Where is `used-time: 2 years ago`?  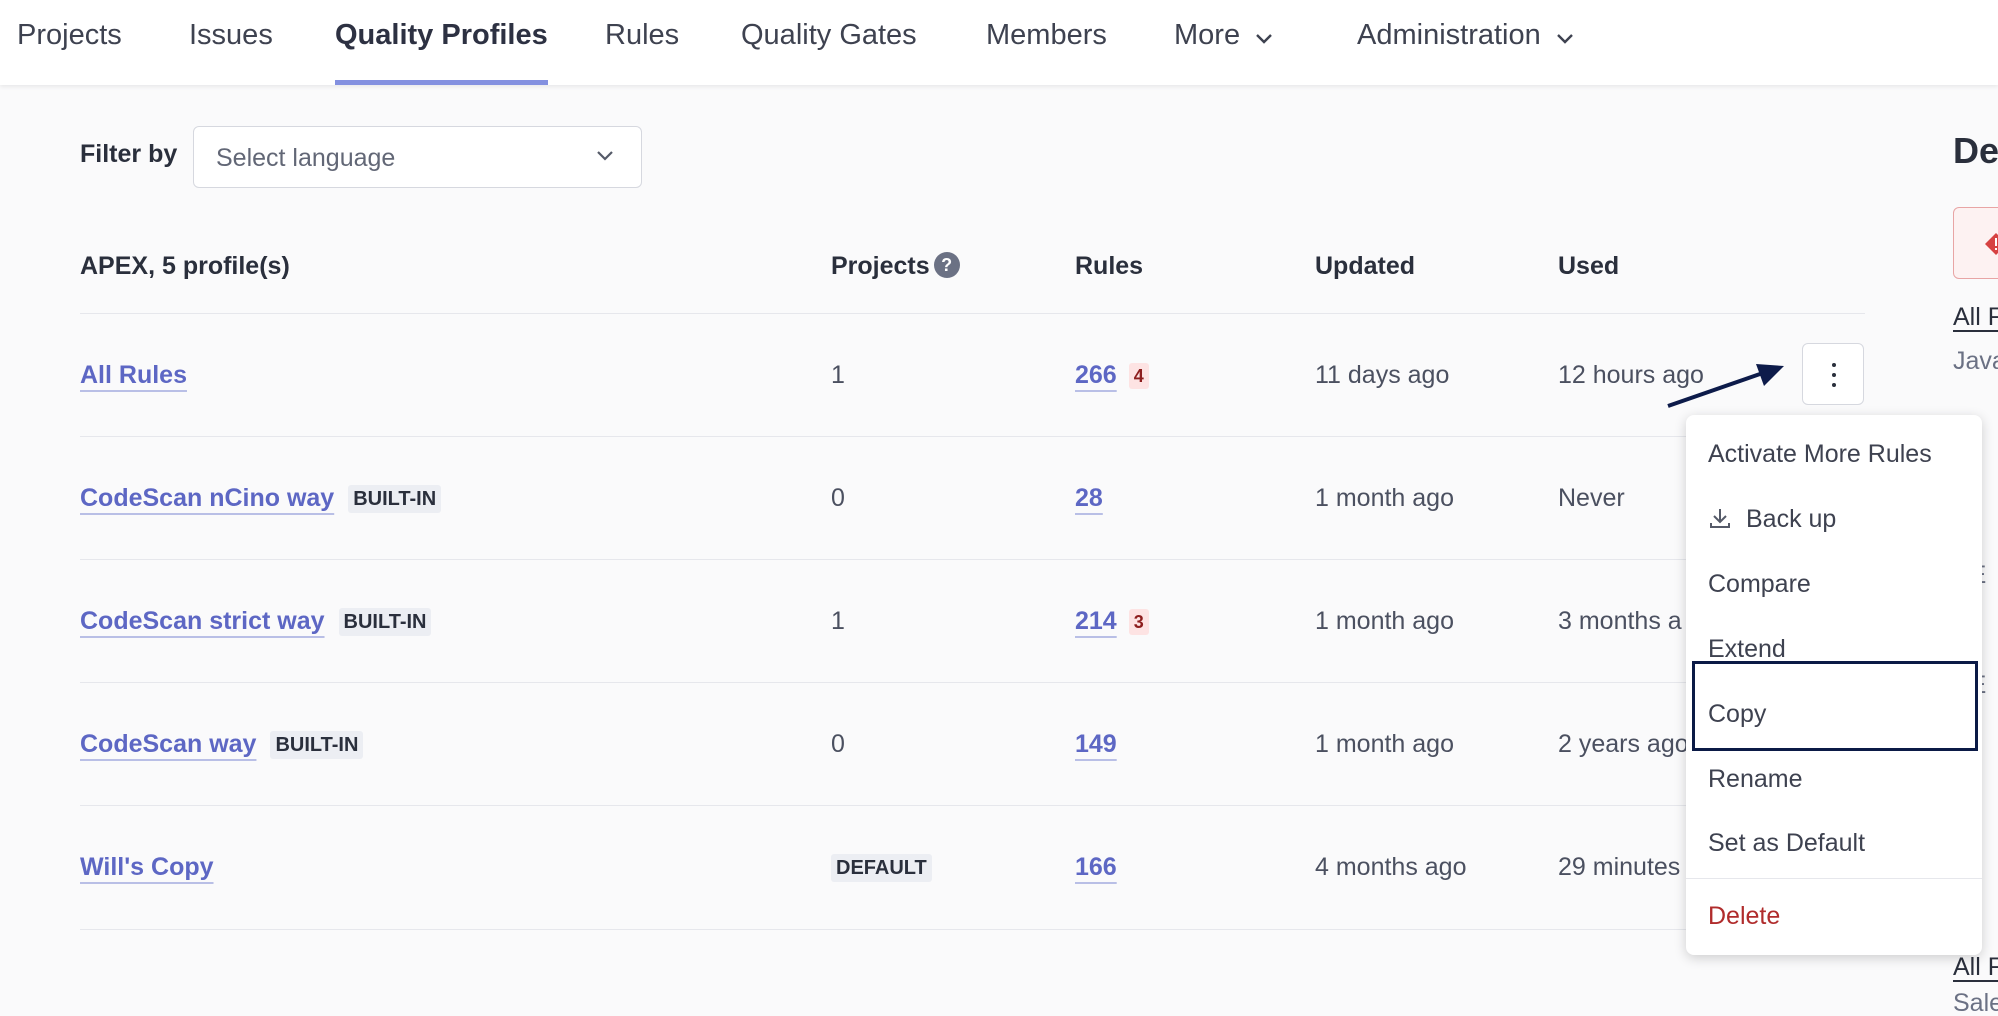
used-time: 2 years ago is located at coordinates (1623, 744).